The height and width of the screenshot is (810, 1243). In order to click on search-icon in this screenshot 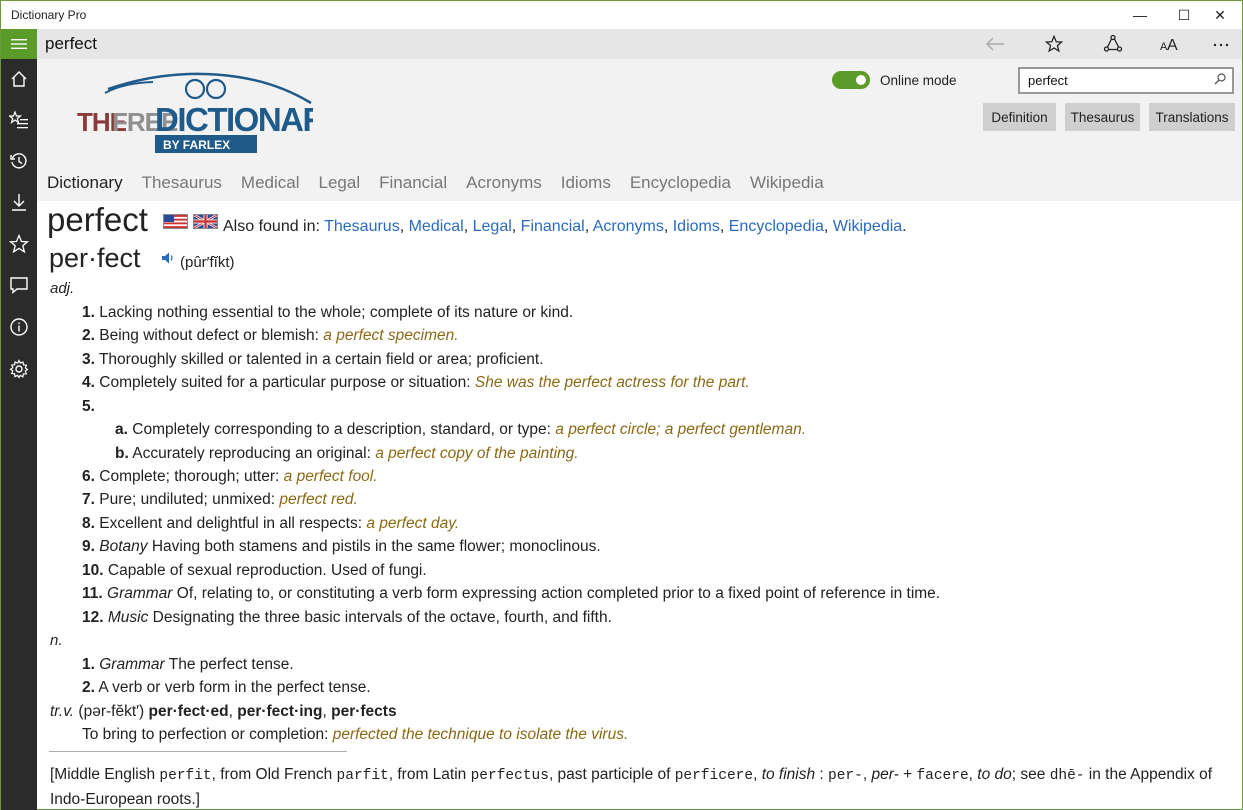, I will do `click(1220, 80)`.